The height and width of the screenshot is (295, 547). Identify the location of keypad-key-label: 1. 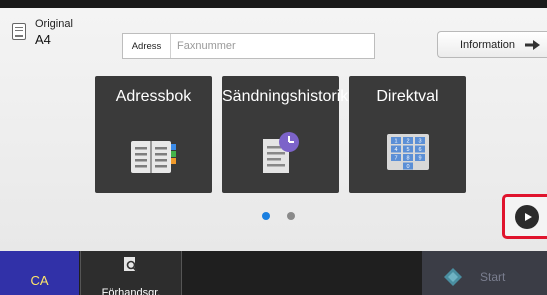
(395, 142).